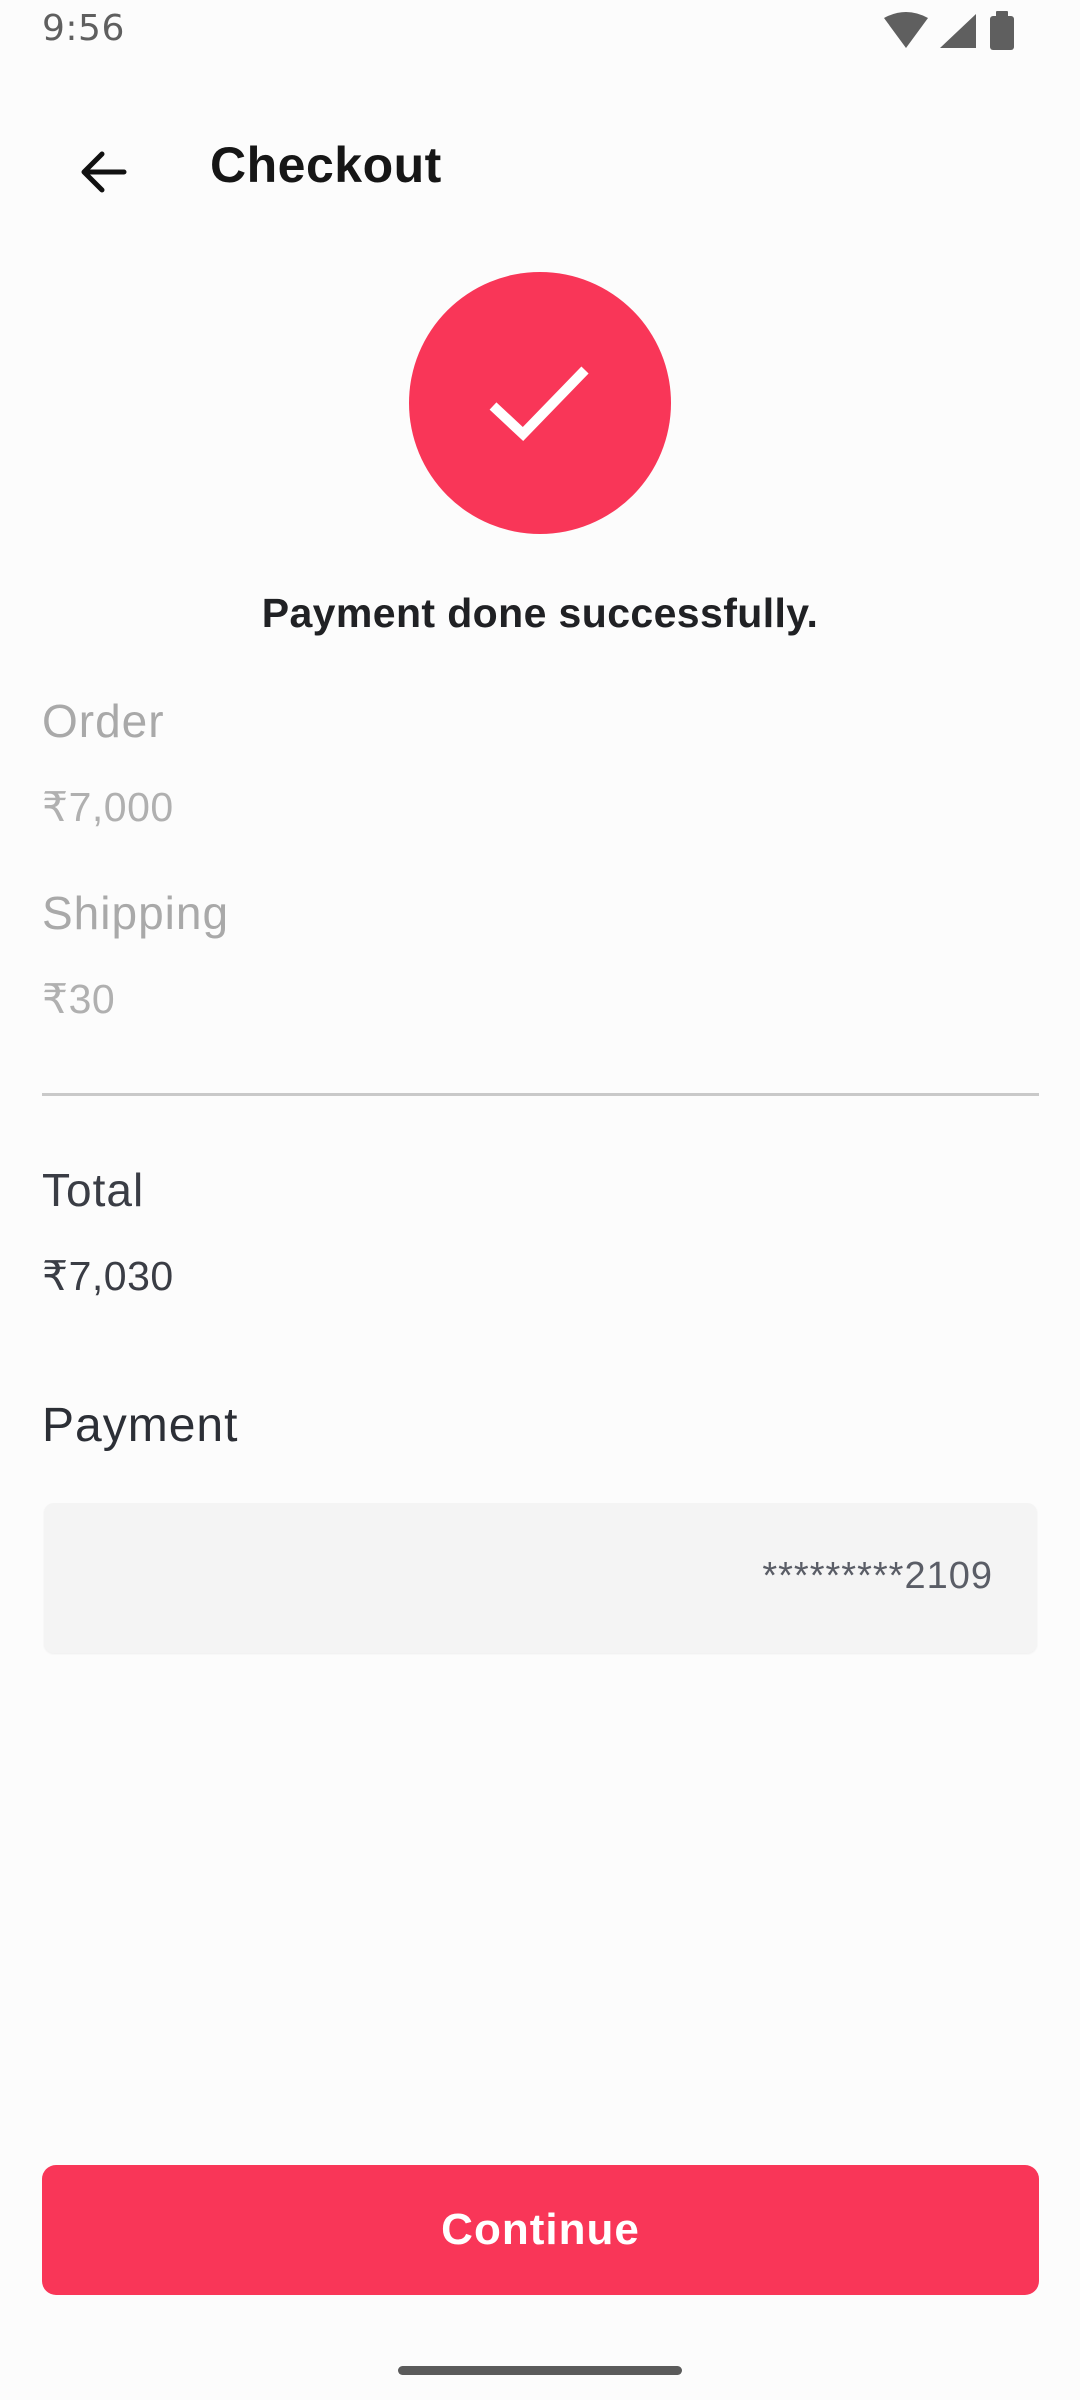 The width and height of the screenshot is (1080, 2400). What do you see at coordinates (877, 1576) in the screenshot?
I see `card-number-masked: *********2109` at bounding box center [877, 1576].